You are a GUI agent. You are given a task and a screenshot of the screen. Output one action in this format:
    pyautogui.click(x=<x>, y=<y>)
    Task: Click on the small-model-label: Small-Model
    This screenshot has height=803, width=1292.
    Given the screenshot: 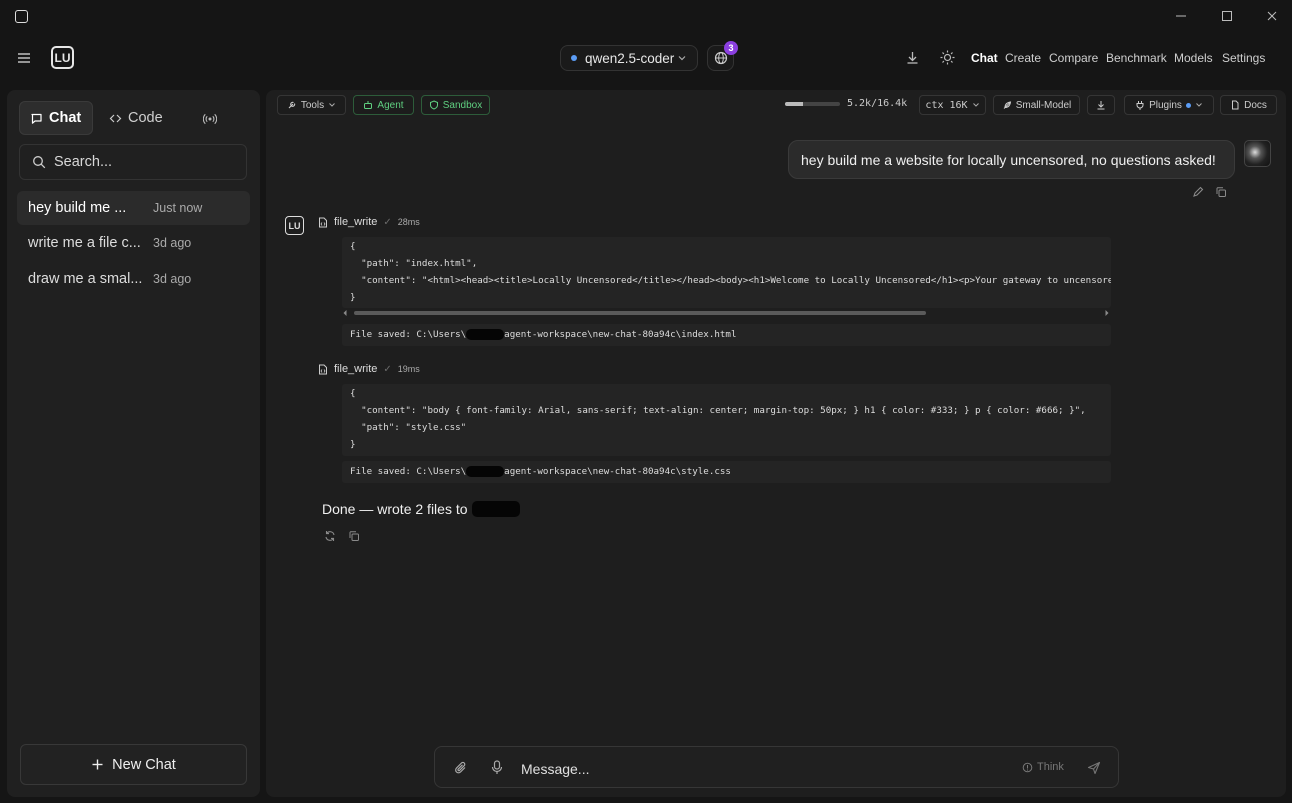 What is the action you would take?
    pyautogui.click(x=1043, y=105)
    